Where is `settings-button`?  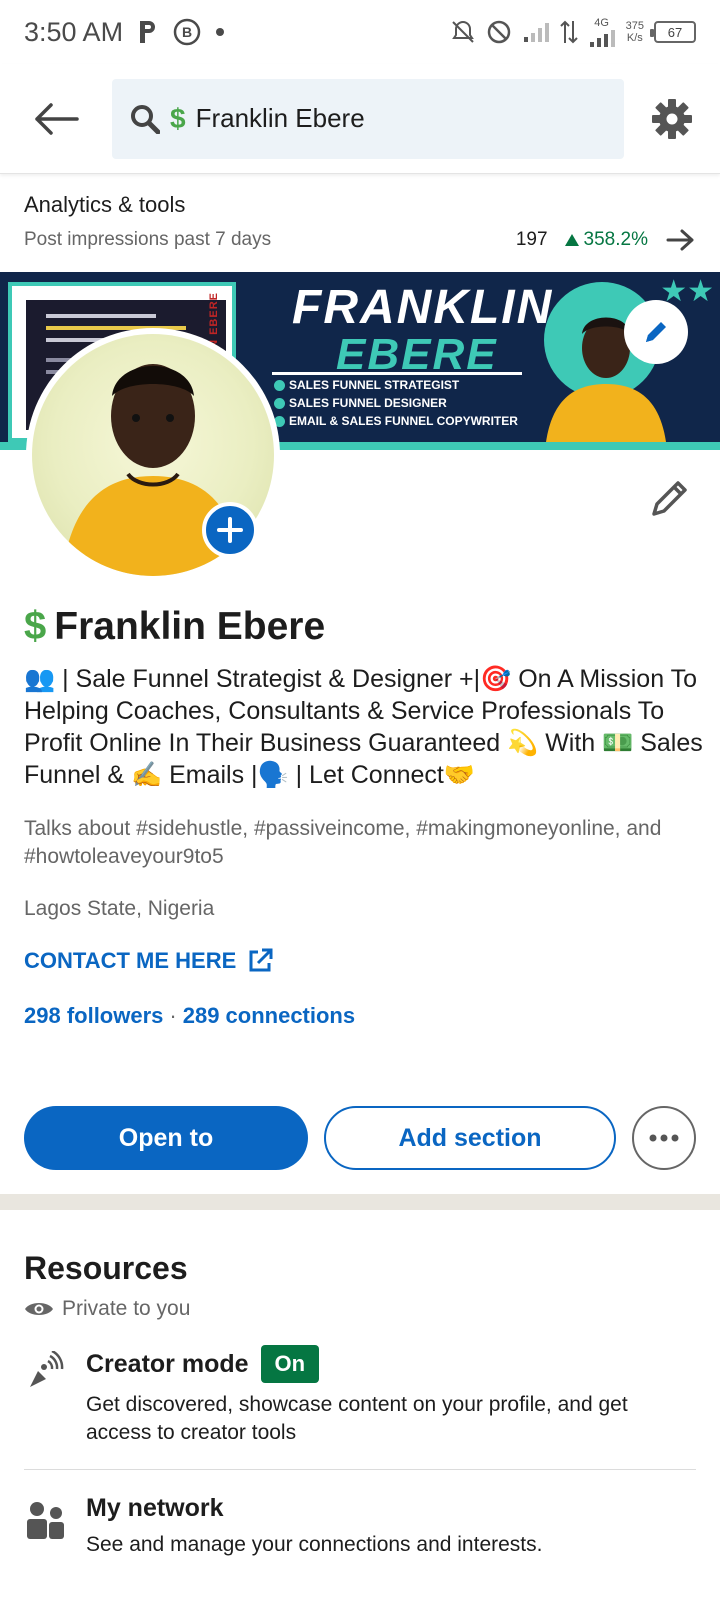
settings-button is located at coordinates (672, 119).